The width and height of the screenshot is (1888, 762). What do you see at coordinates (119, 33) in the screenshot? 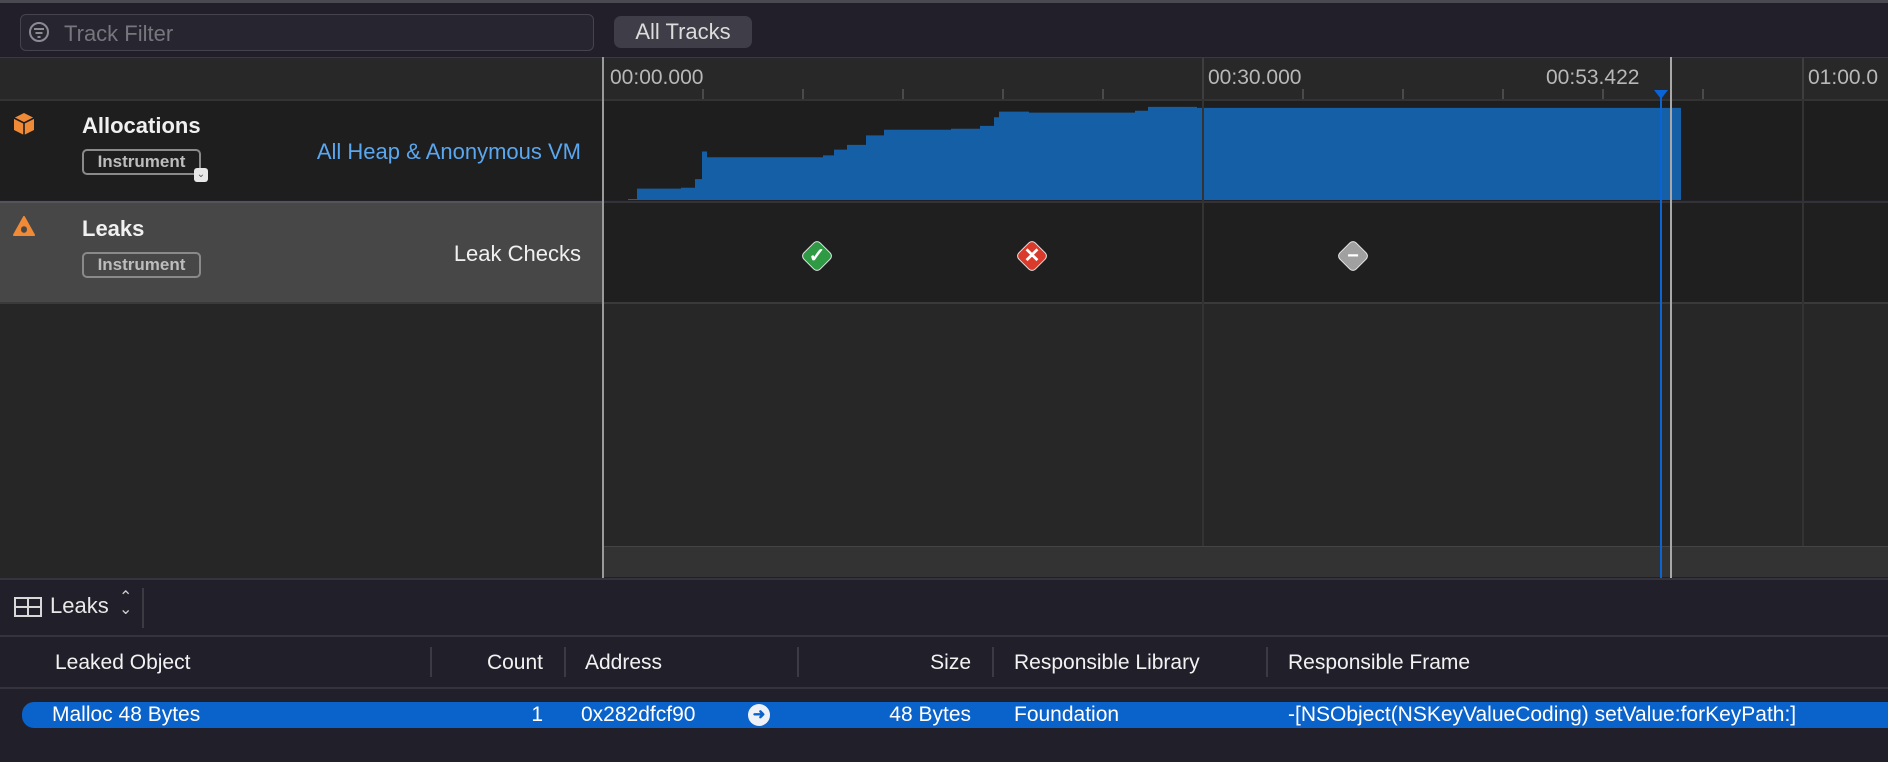
I see `track-filter-placeholder: Track Filter` at bounding box center [119, 33].